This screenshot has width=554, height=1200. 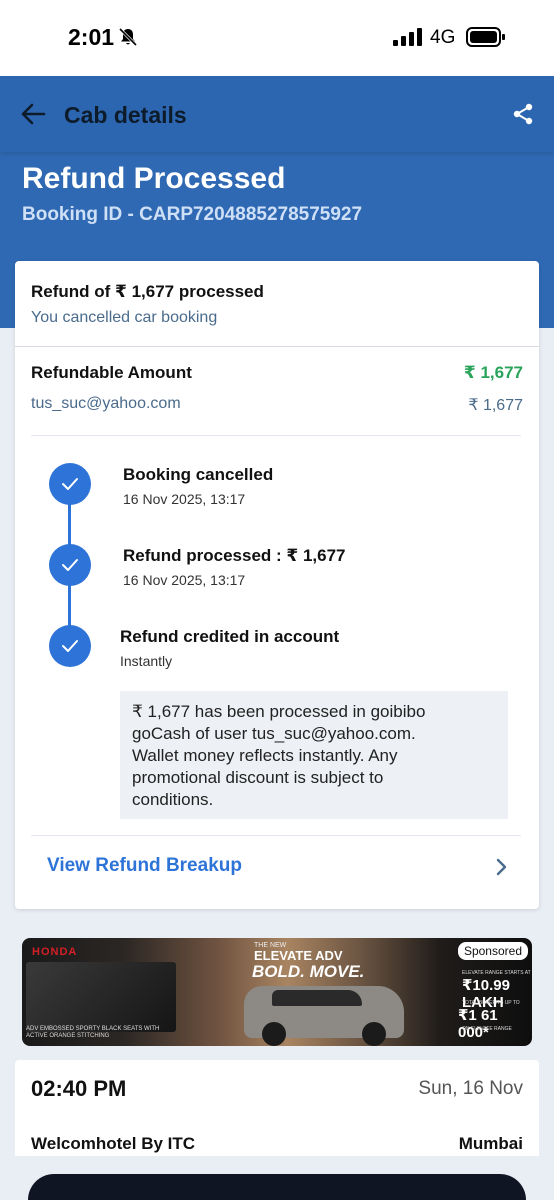 What do you see at coordinates (101, 997) in the screenshot?
I see `ad-seats-image` at bounding box center [101, 997].